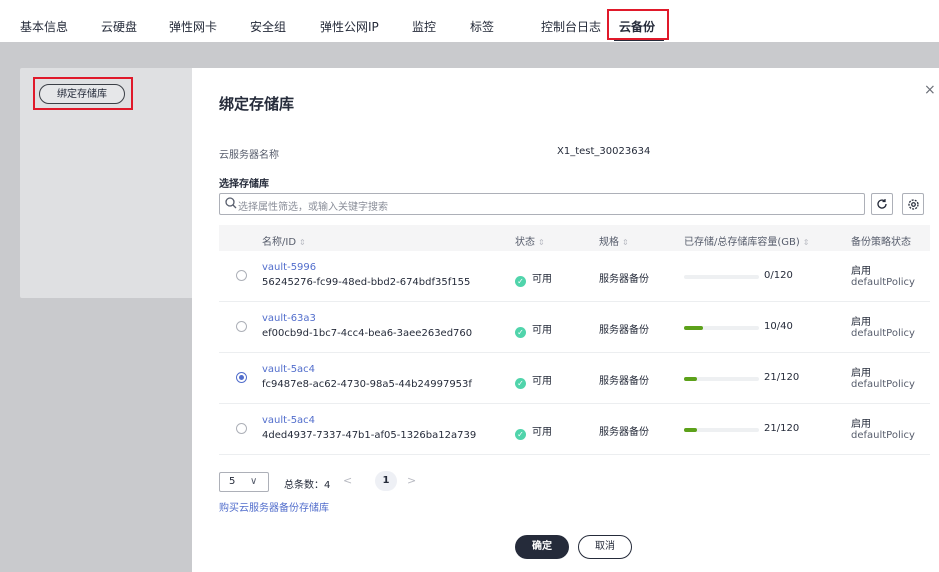 Image resolution: width=939 pixels, height=572 pixels. I want to click on highlight-box-tab, so click(638, 24).